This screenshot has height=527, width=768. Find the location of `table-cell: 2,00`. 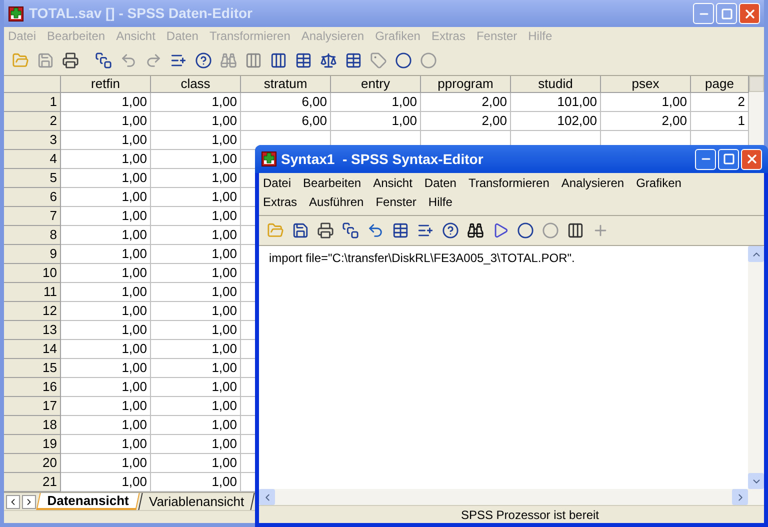

table-cell: 2,00 is located at coordinates (494, 120).